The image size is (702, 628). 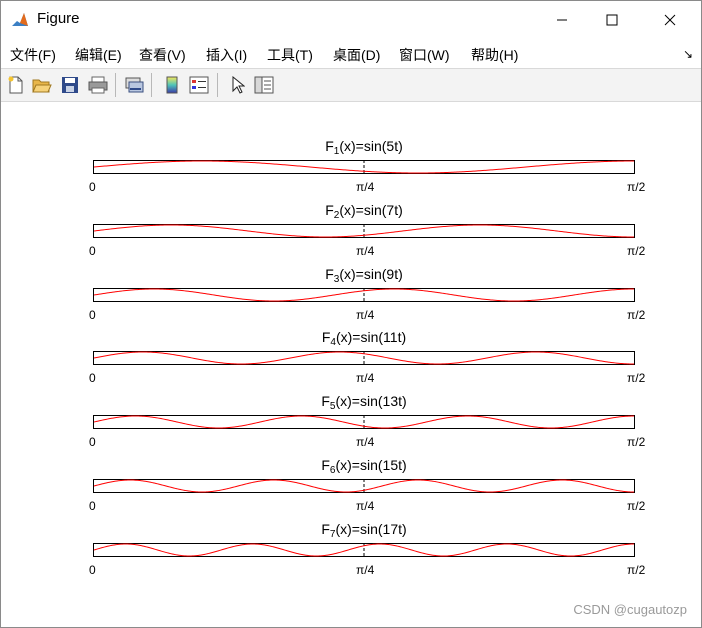 What do you see at coordinates (371, 401) in the screenshot?
I see `title-suffix: (x)=sin(13t)` at bounding box center [371, 401].